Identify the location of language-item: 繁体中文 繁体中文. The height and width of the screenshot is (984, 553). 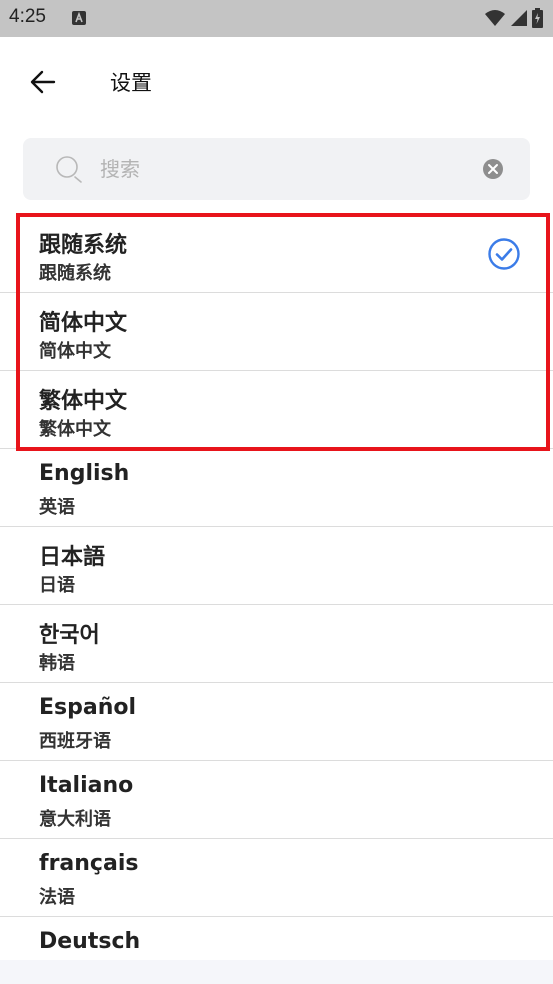
(276, 410).